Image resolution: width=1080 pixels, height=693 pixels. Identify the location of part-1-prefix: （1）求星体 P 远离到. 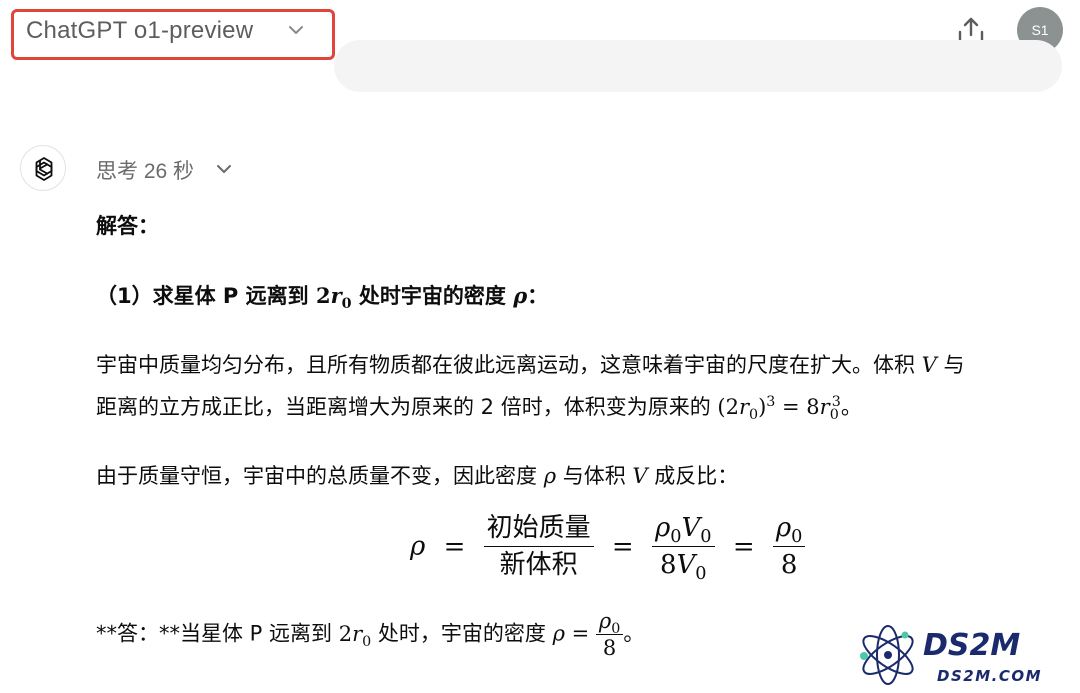
(206, 296).